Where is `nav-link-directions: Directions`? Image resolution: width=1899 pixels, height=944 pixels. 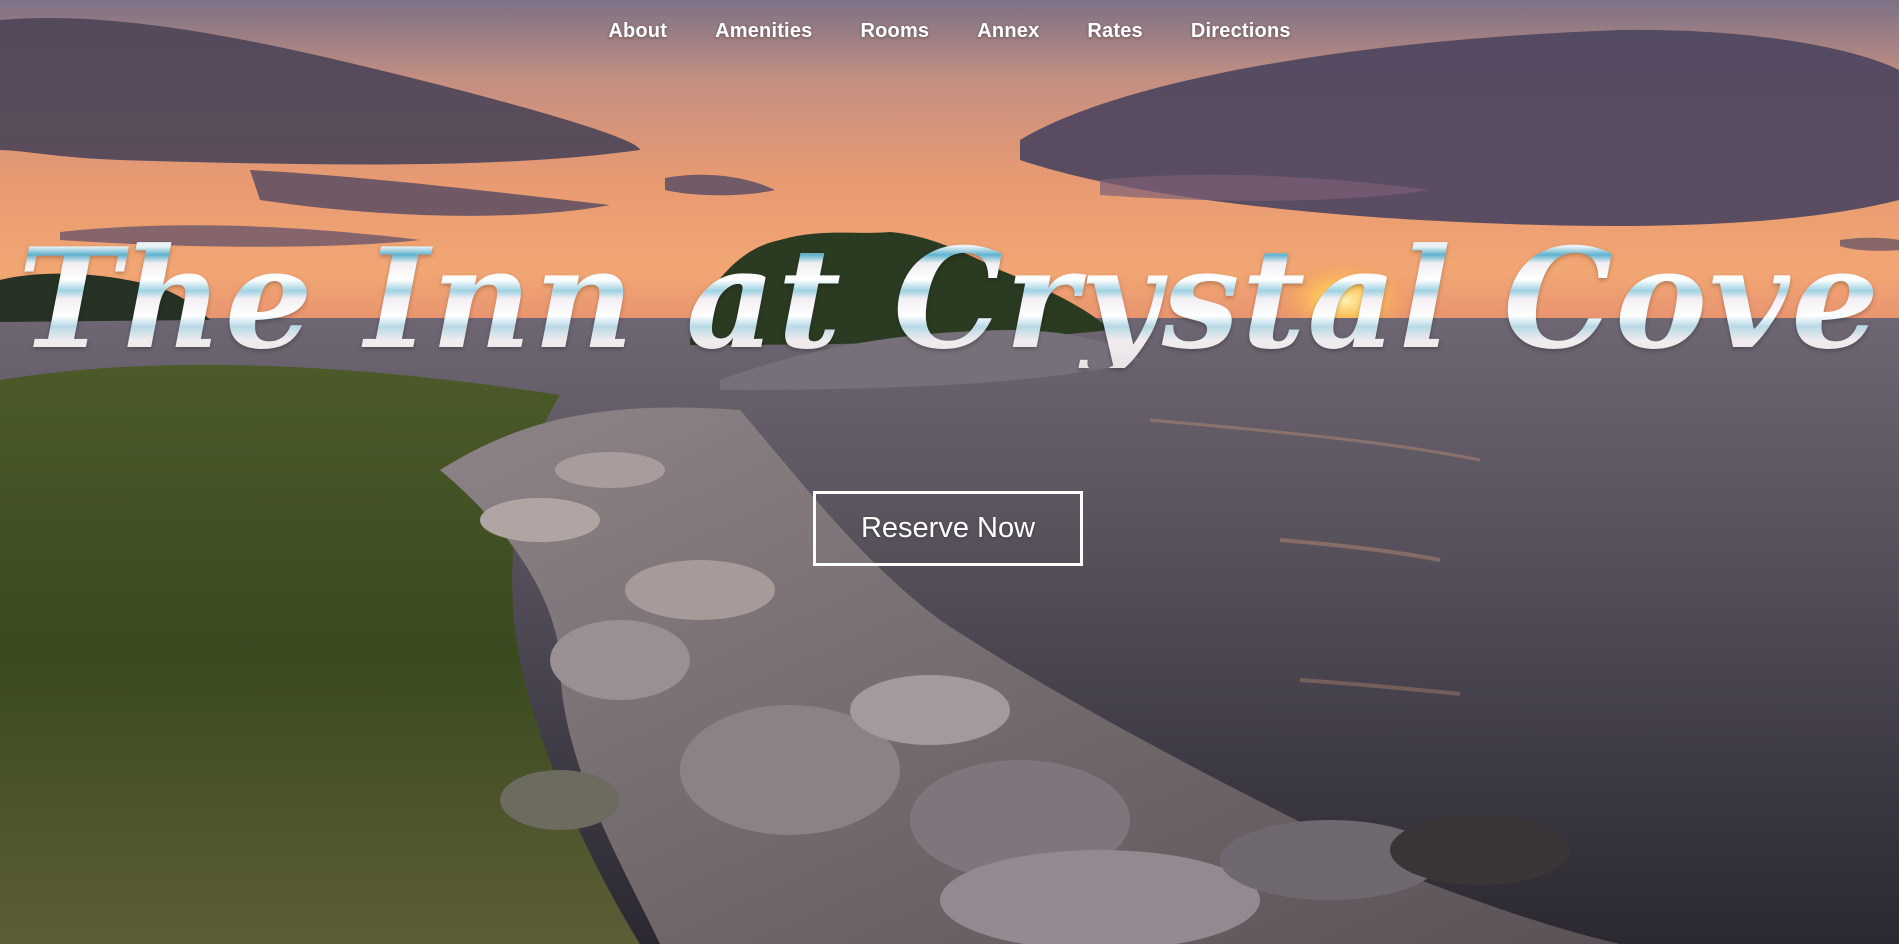
nav-link-directions: Directions is located at coordinates (1241, 31).